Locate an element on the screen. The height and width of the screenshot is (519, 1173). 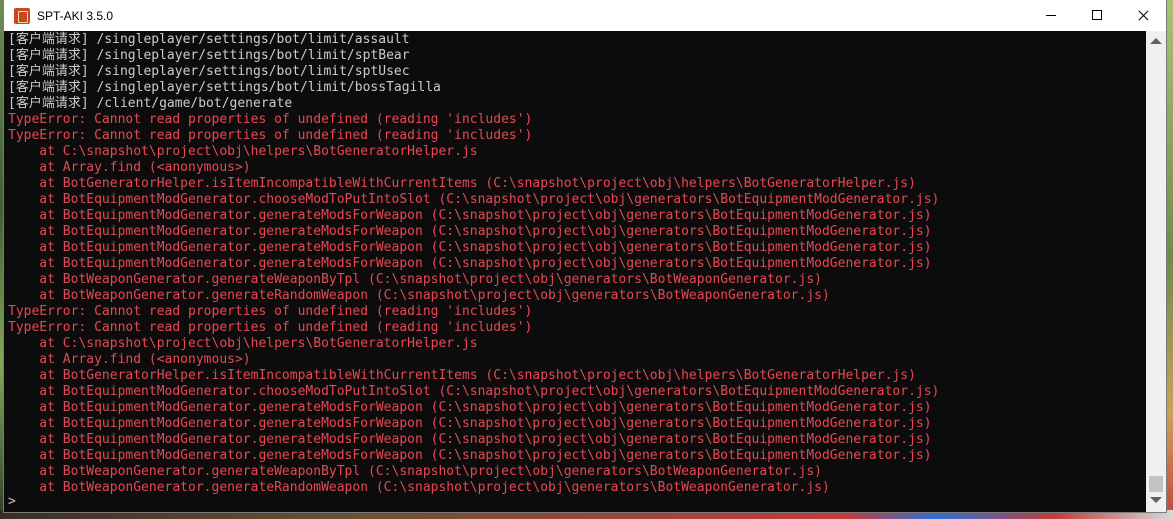
console-line: [客户端请求] /client/game/bot/generate is located at coordinates (150, 103).